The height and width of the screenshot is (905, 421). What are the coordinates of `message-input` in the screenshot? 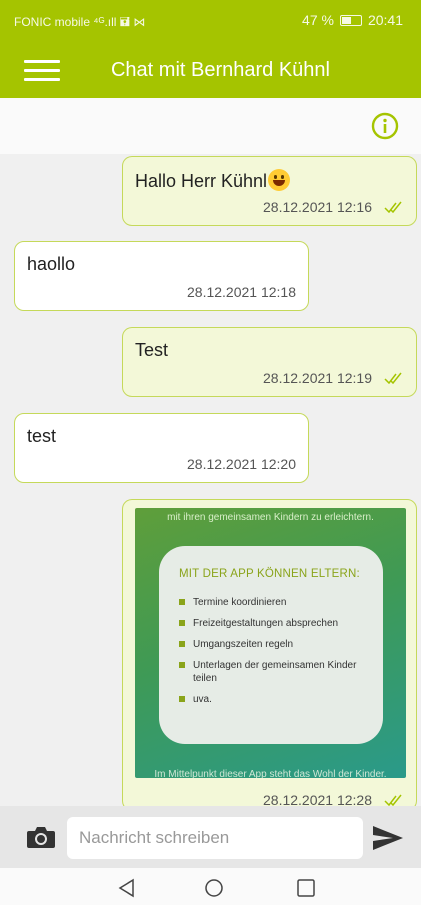 It's located at (215, 838).